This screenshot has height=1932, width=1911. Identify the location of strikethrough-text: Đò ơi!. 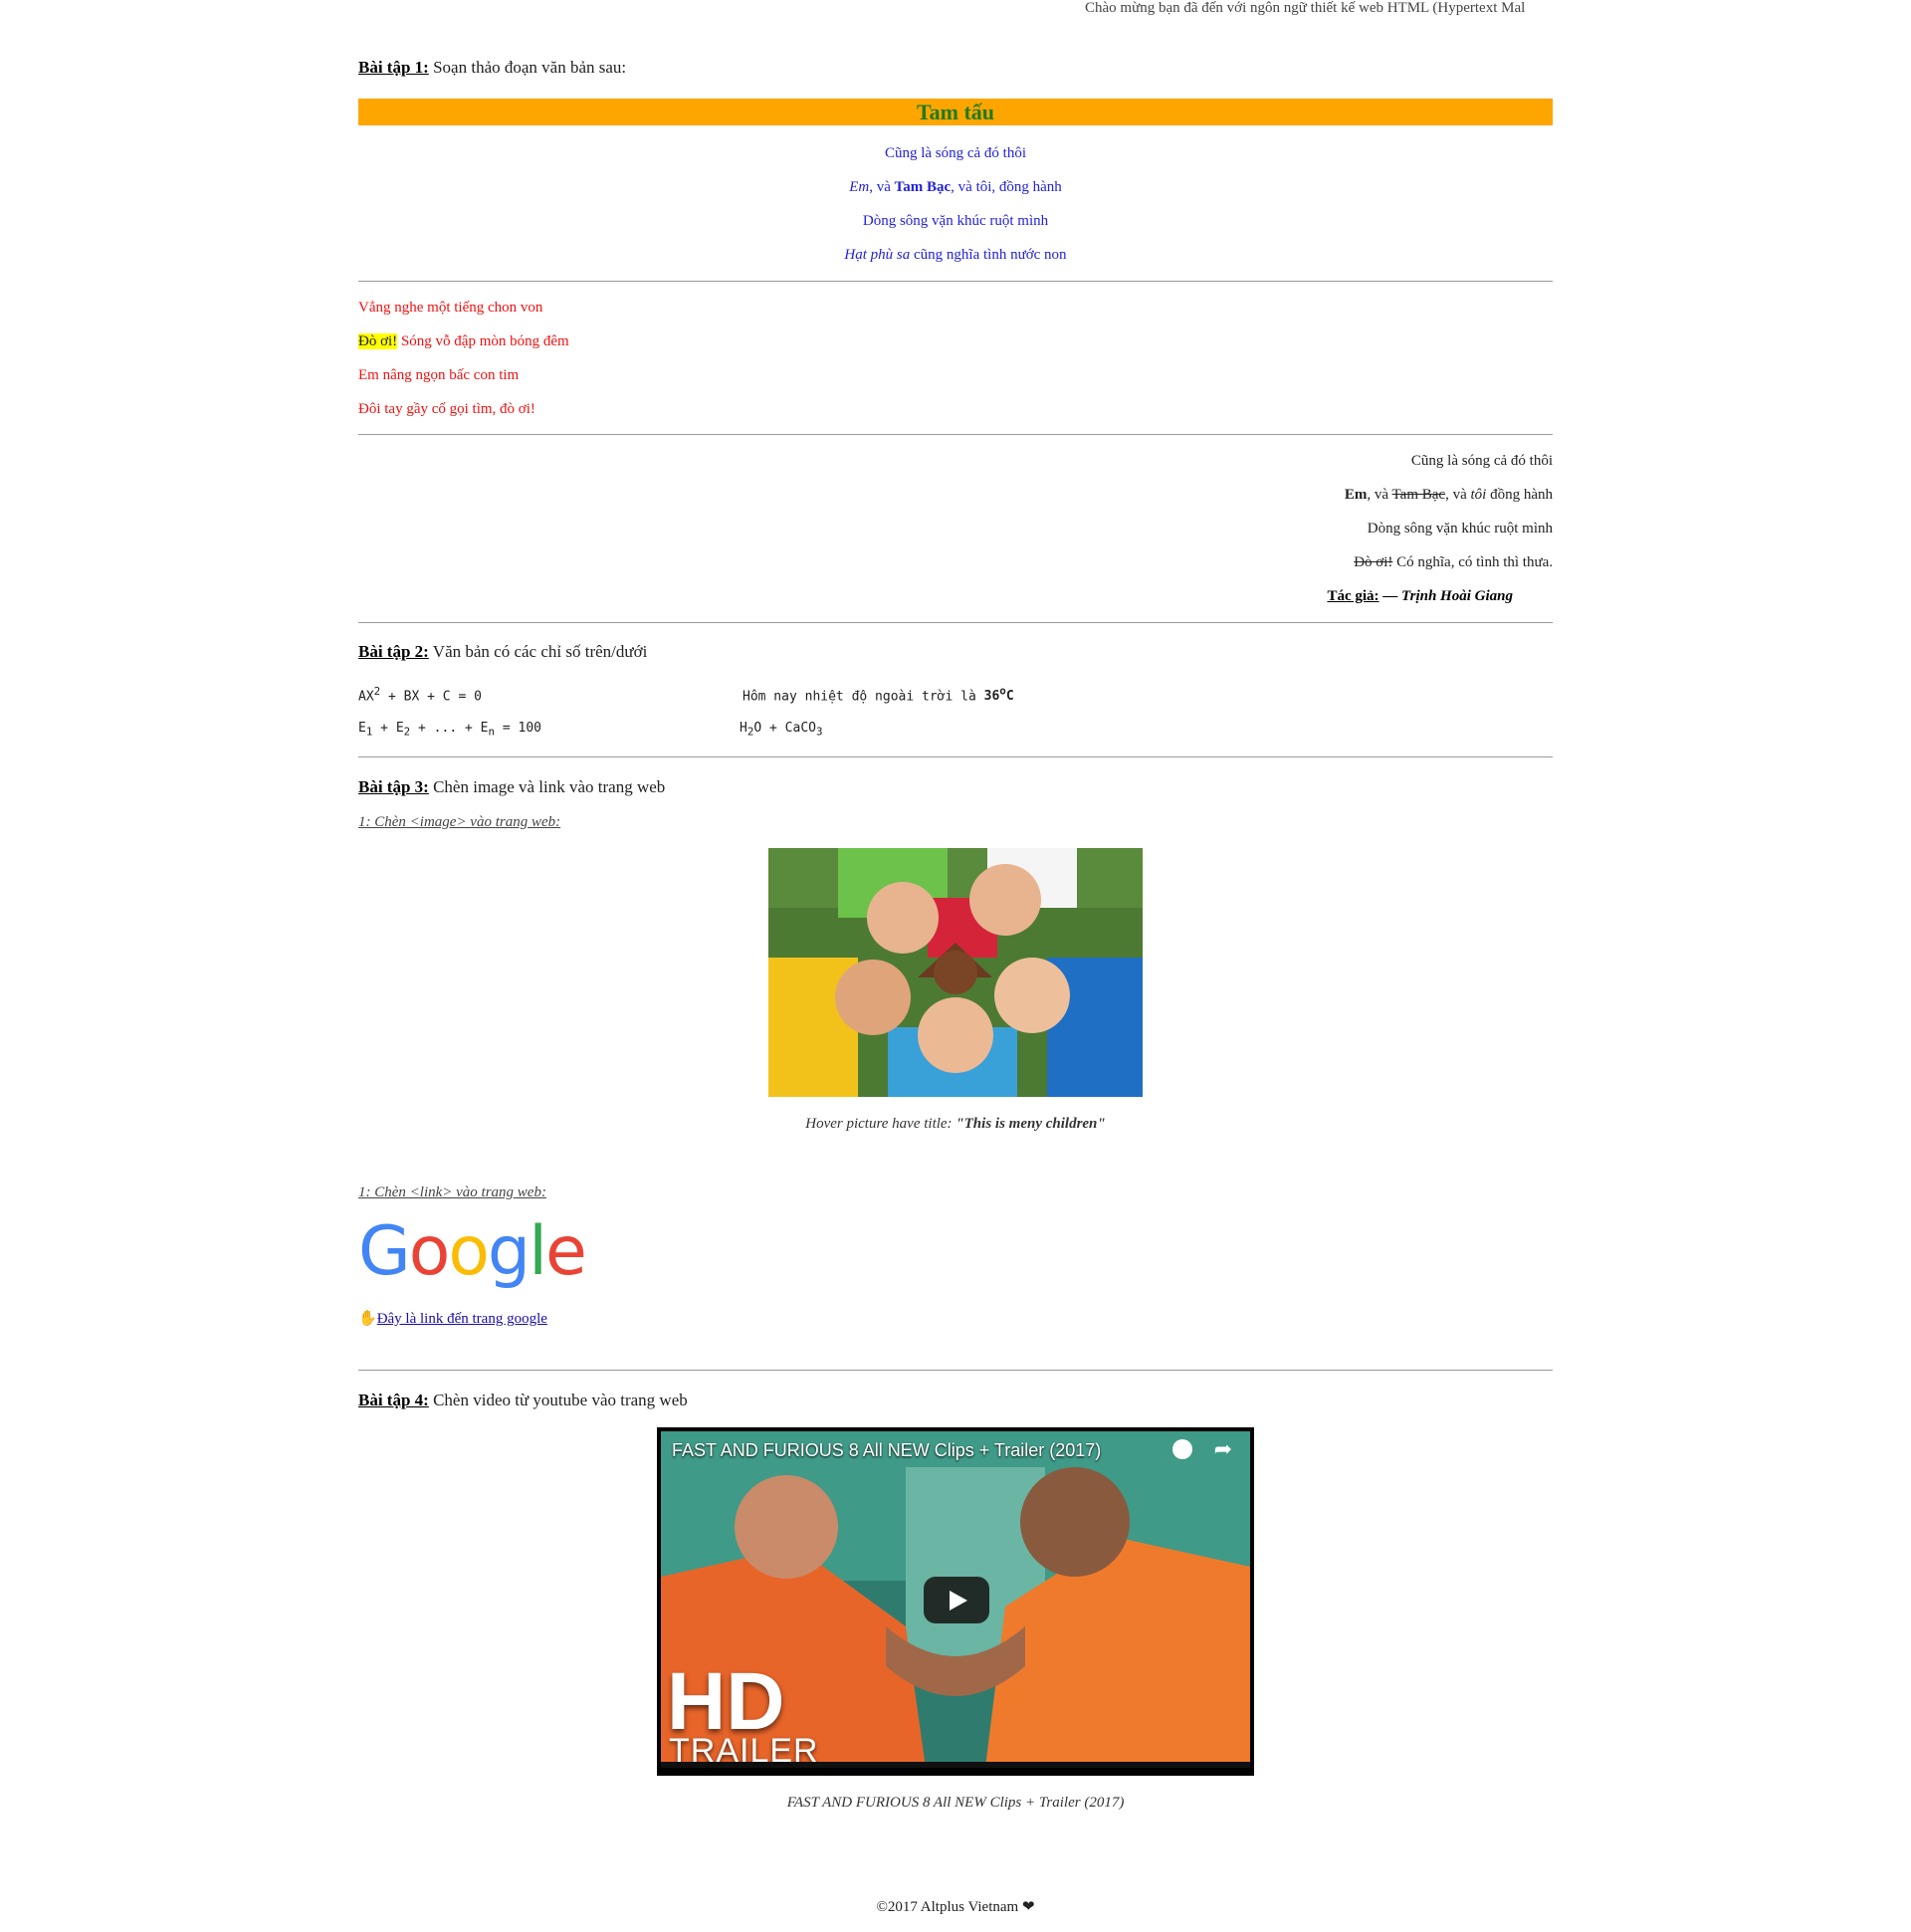
(1373, 562).